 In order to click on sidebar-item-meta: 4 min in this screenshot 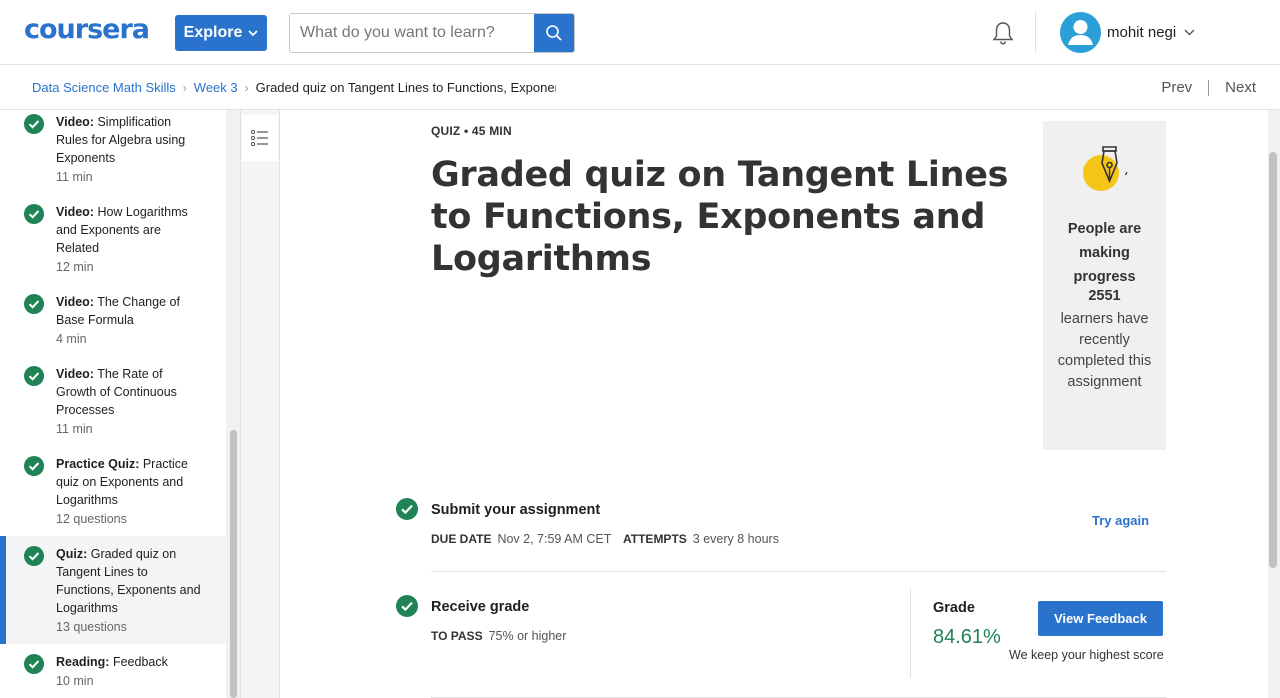, I will do `click(71, 339)`.